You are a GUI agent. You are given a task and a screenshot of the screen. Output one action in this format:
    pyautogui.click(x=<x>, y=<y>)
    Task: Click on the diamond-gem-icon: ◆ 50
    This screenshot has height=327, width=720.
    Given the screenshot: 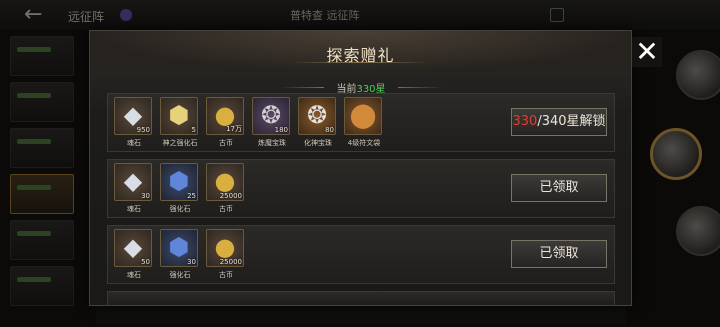 What is the action you would take?
    pyautogui.click(x=133, y=248)
    